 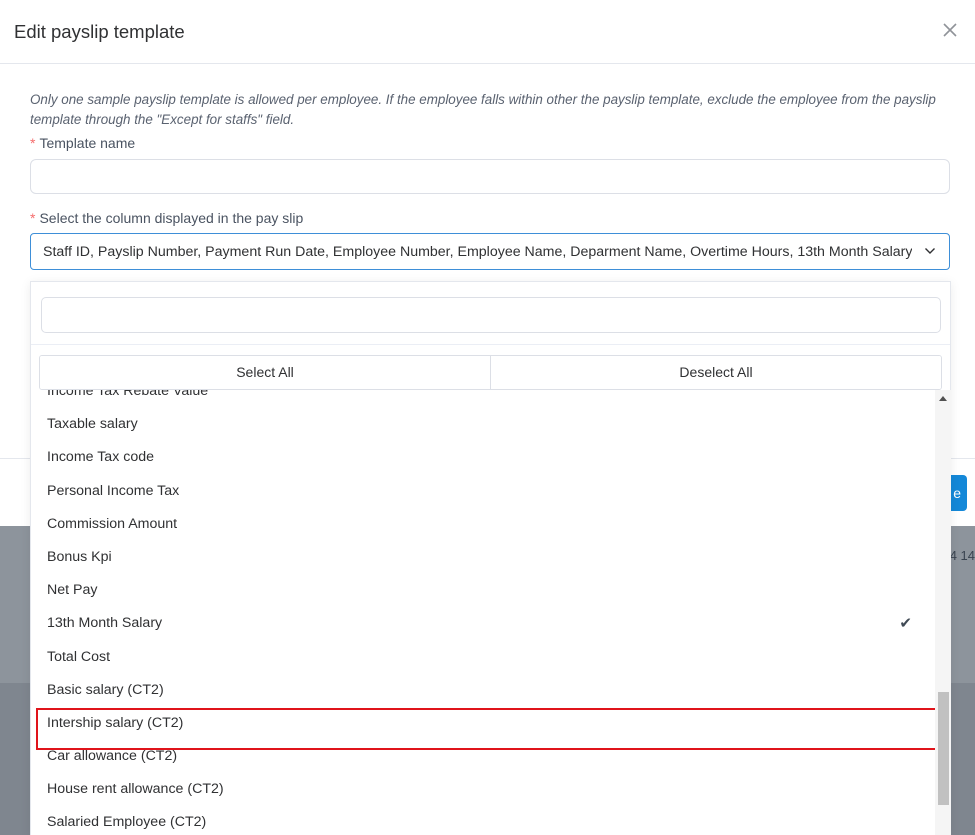 What do you see at coordinates (491, 315) in the screenshot?
I see `dropdown-search-input` at bounding box center [491, 315].